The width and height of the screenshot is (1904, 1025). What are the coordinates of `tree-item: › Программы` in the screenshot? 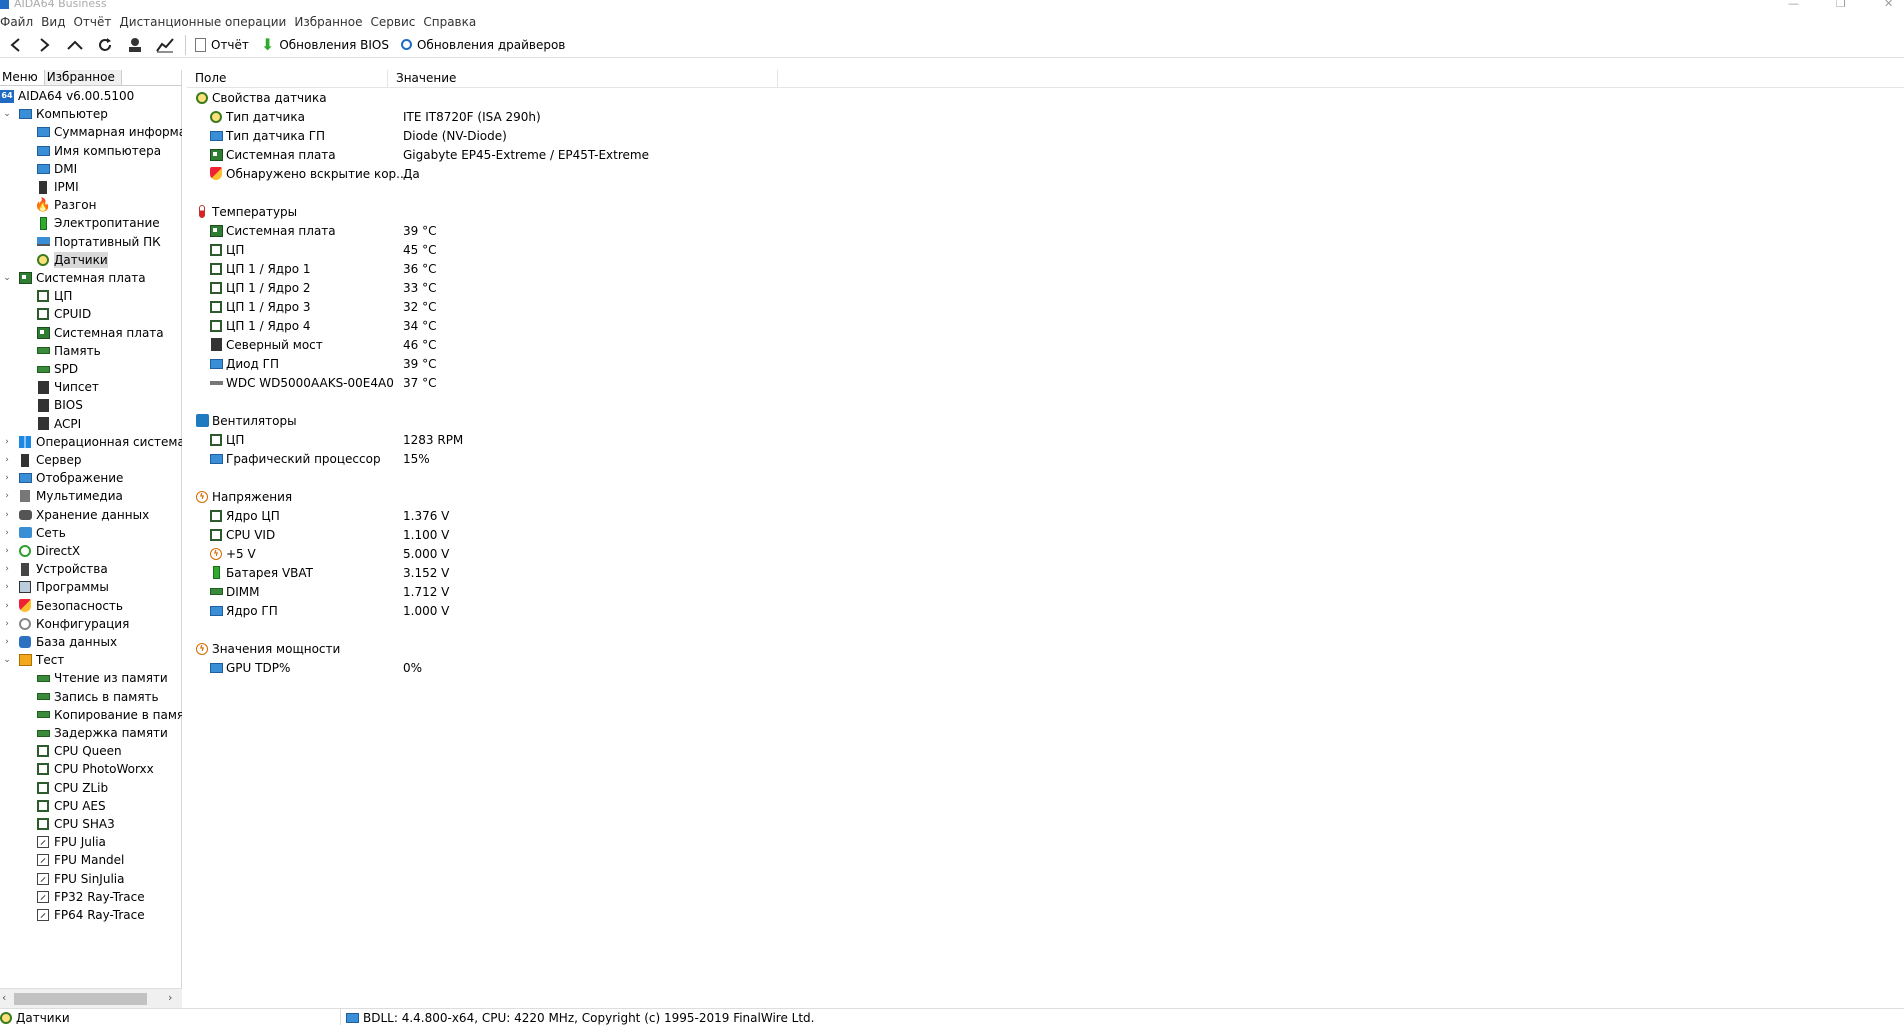 It's located at (57, 587).